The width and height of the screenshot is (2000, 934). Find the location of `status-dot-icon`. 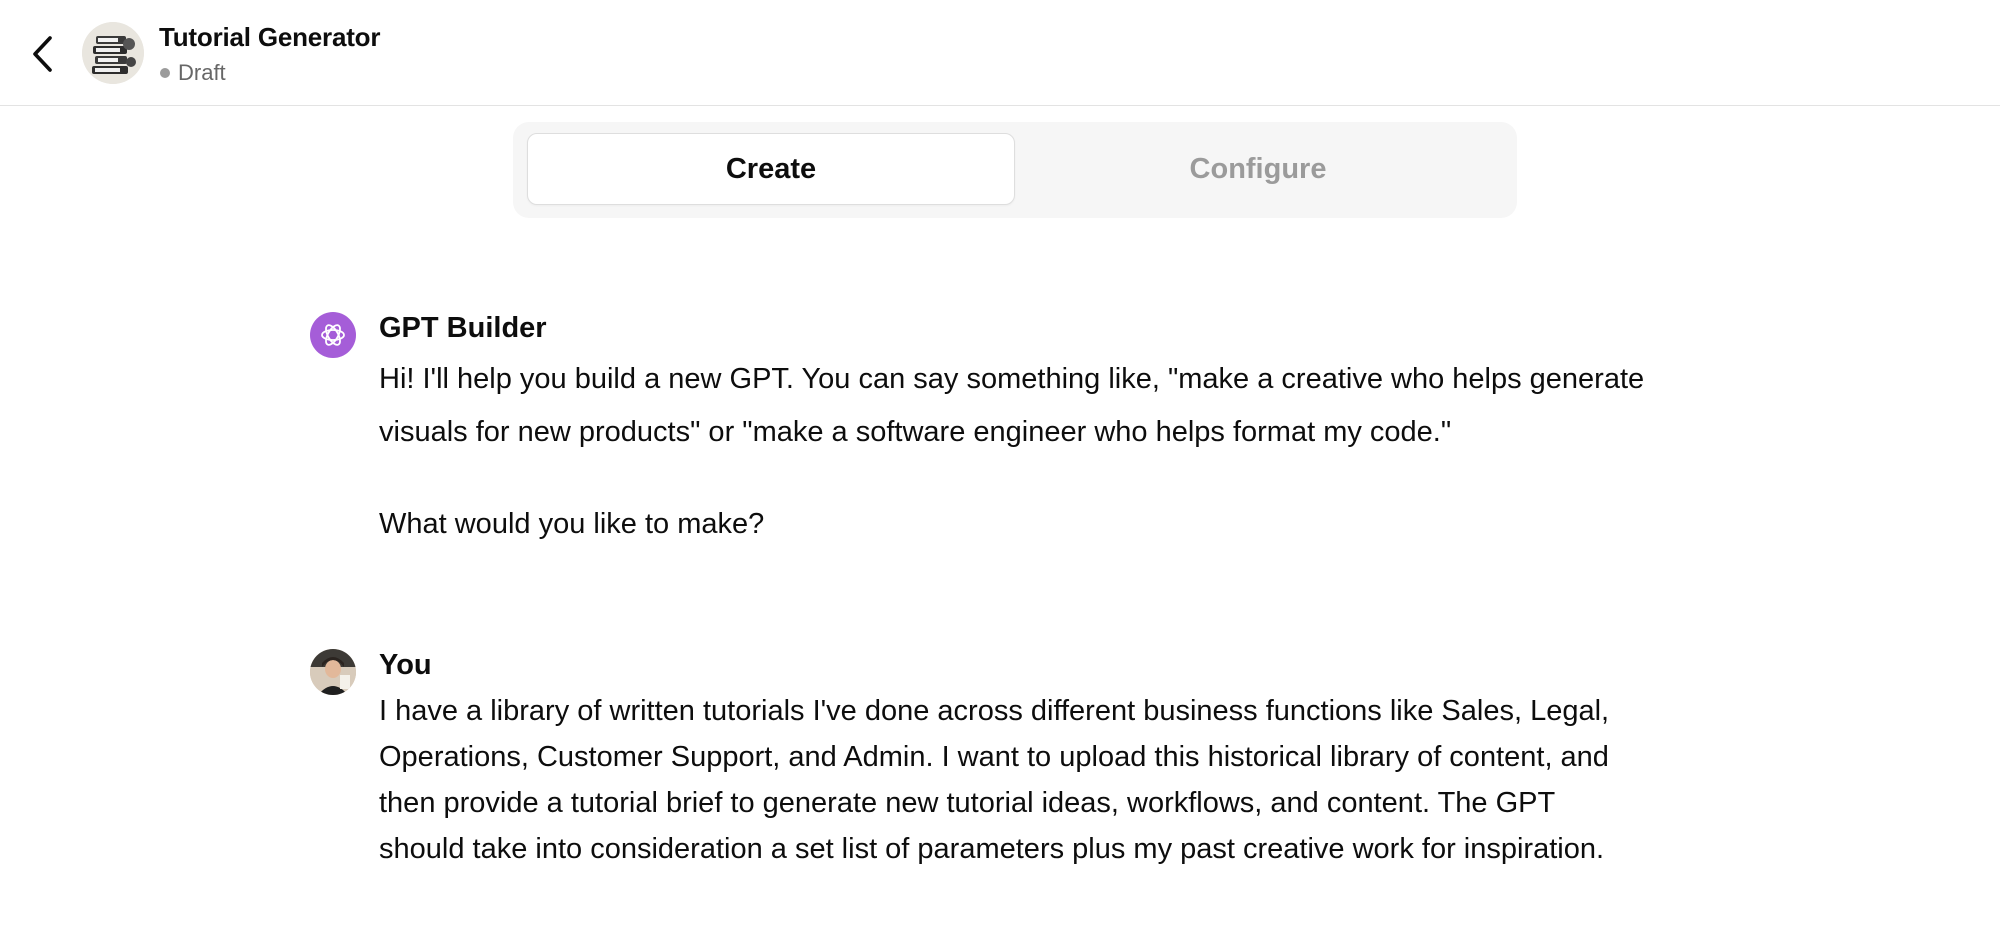

status-dot-icon is located at coordinates (165, 73).